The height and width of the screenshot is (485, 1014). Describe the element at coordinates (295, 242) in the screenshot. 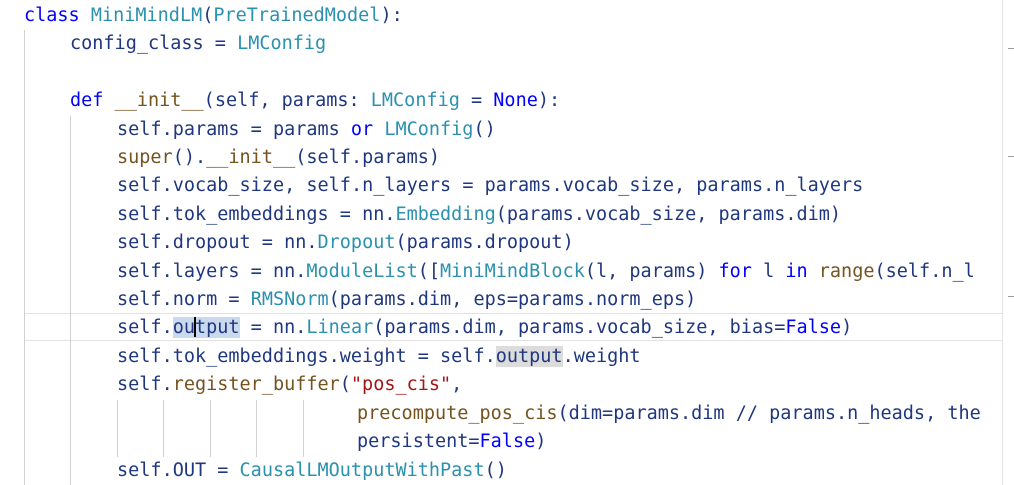

I see `identifier-token: nn` at that location.